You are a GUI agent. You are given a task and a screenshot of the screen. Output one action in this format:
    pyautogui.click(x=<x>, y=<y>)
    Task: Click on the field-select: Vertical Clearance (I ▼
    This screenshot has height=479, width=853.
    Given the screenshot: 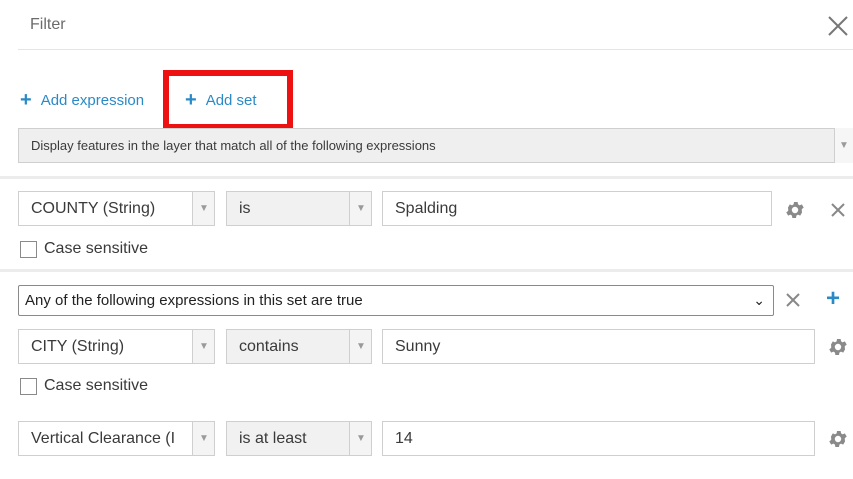 What is the action you would take?
    pyautogui.click(x=116, y=438)
    